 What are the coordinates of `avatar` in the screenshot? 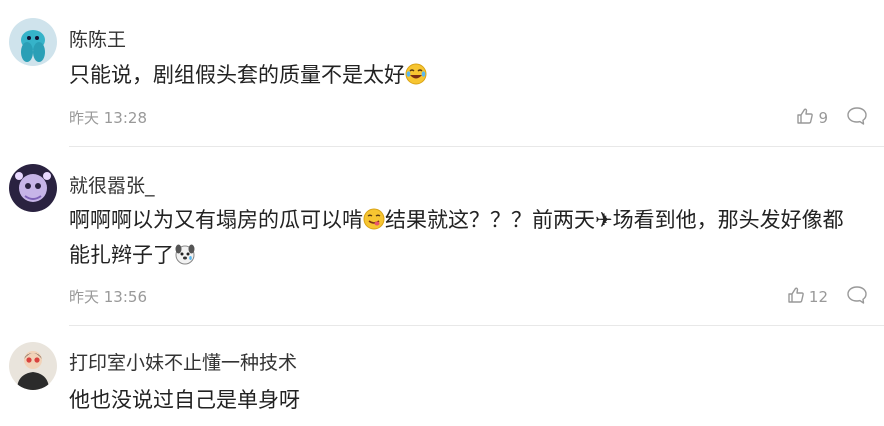 It's located at (33, 366).